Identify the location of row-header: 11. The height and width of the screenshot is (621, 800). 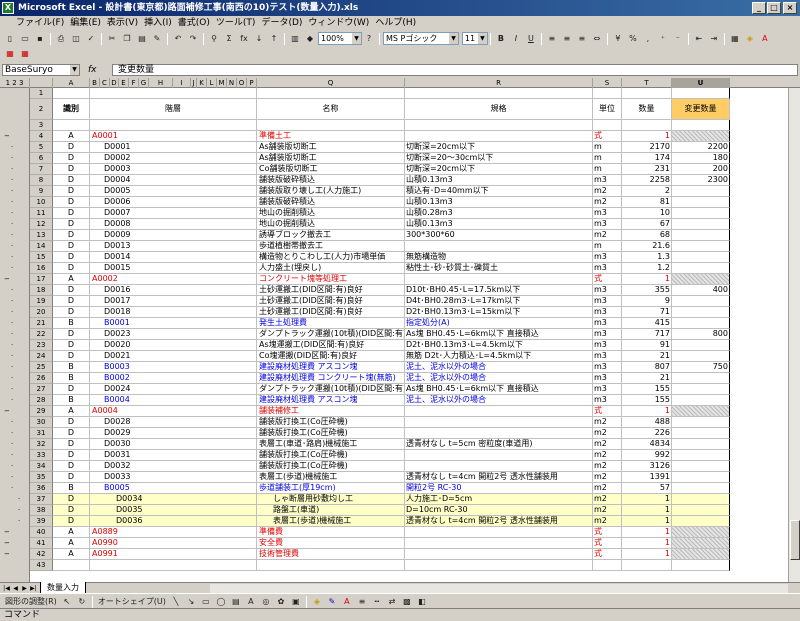
(41, 213).